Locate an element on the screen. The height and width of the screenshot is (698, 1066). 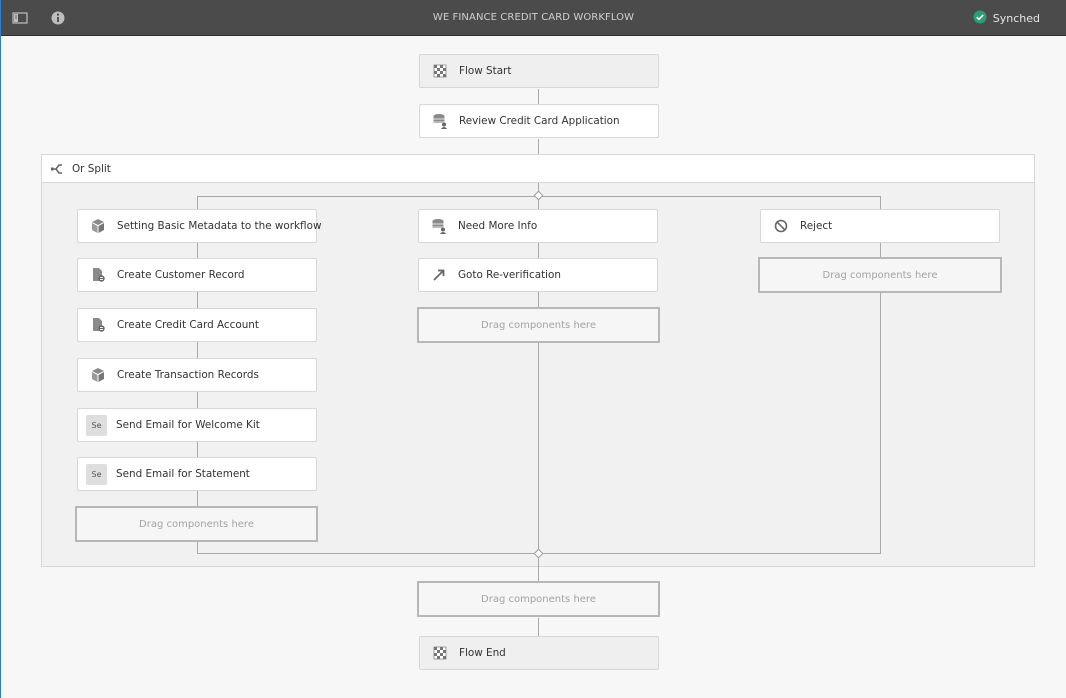
goto-arrow-icon is located at coordinates (439, 275).